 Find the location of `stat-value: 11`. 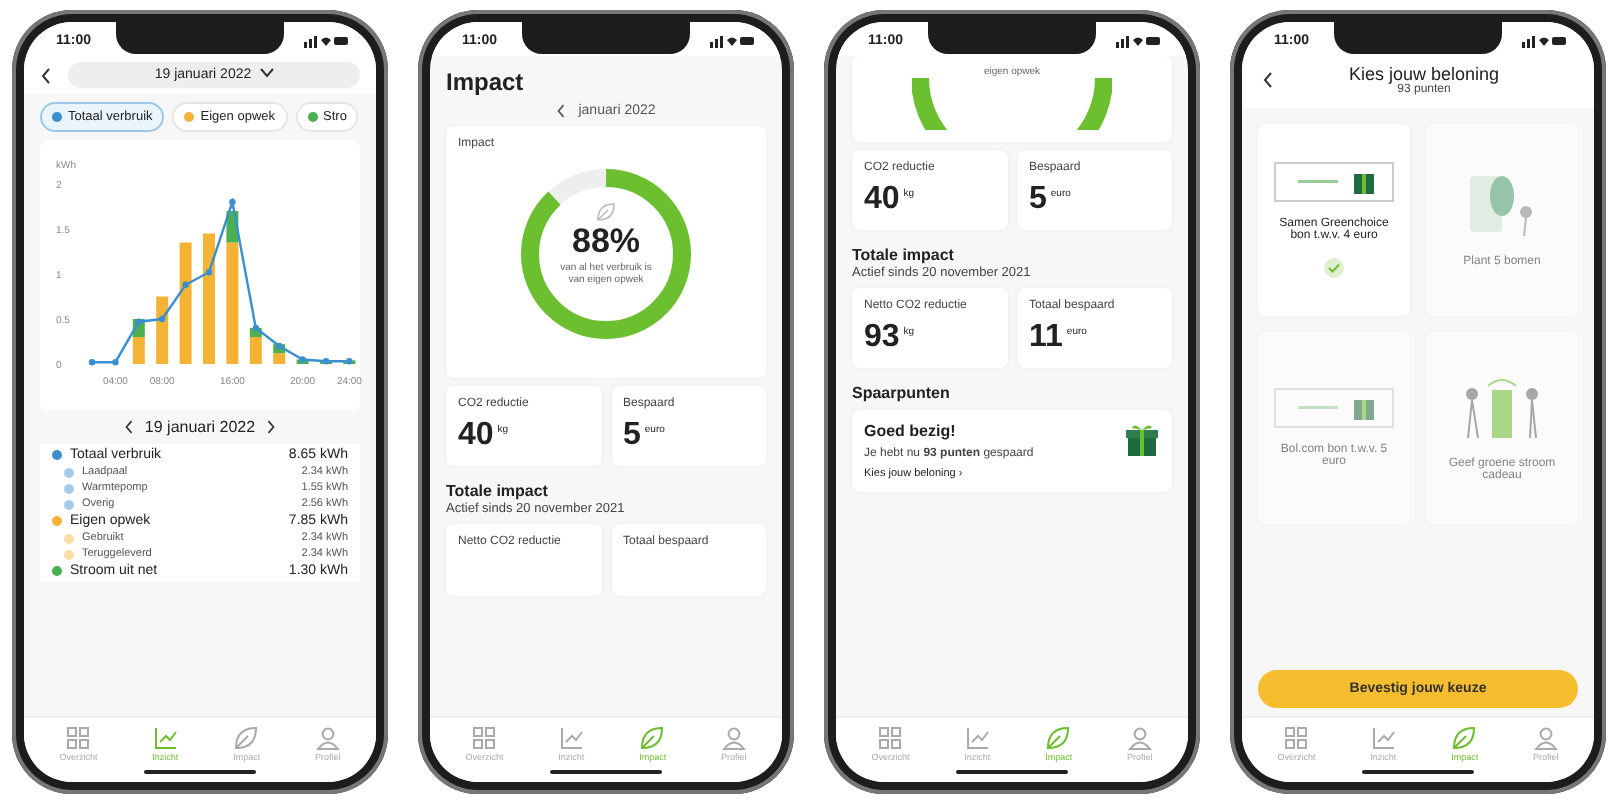

stat-value: 11 is located at coordinates (1046, 337).